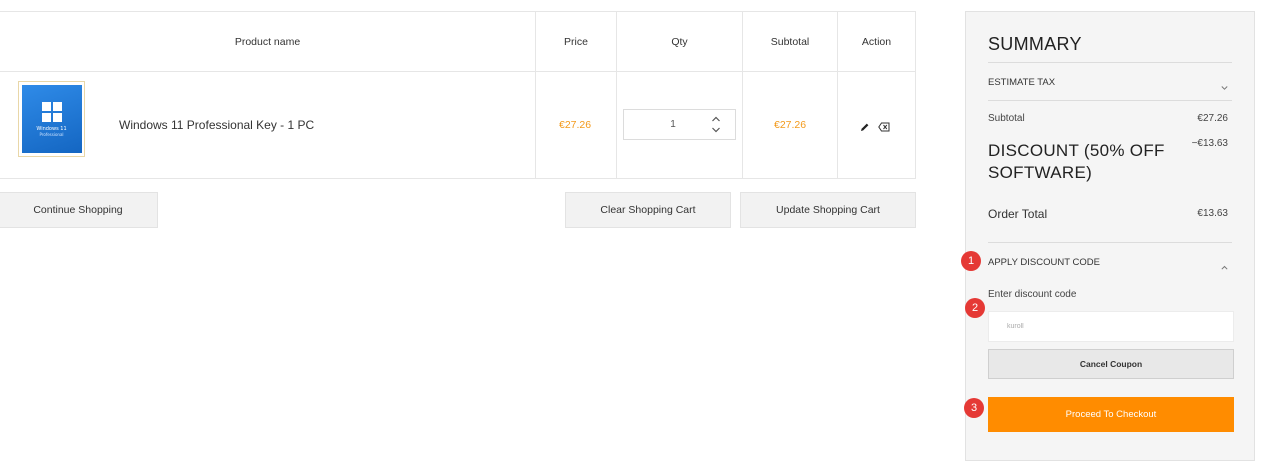 This screenshot has width=1268, height=469. What do you see at coordinates (679, 41) in the screenshot?
I see `header-qty: Qty` at bounding box center [679, 41].